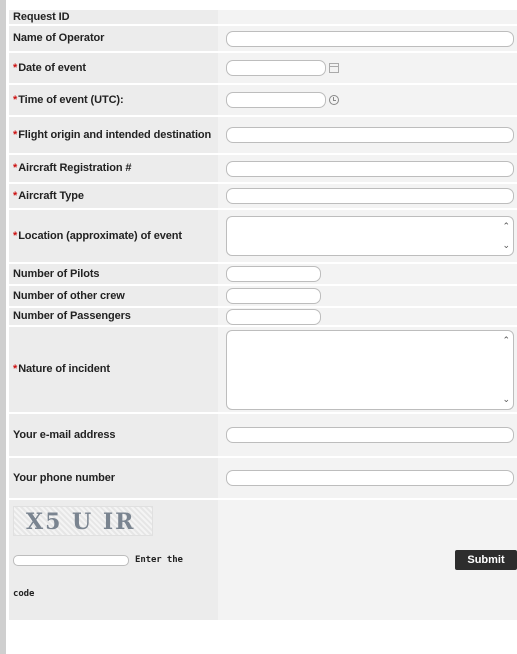 The height and width of the screenshot is (654, 517). I want to click on label-phone: Your phone number, so click(113, 478).